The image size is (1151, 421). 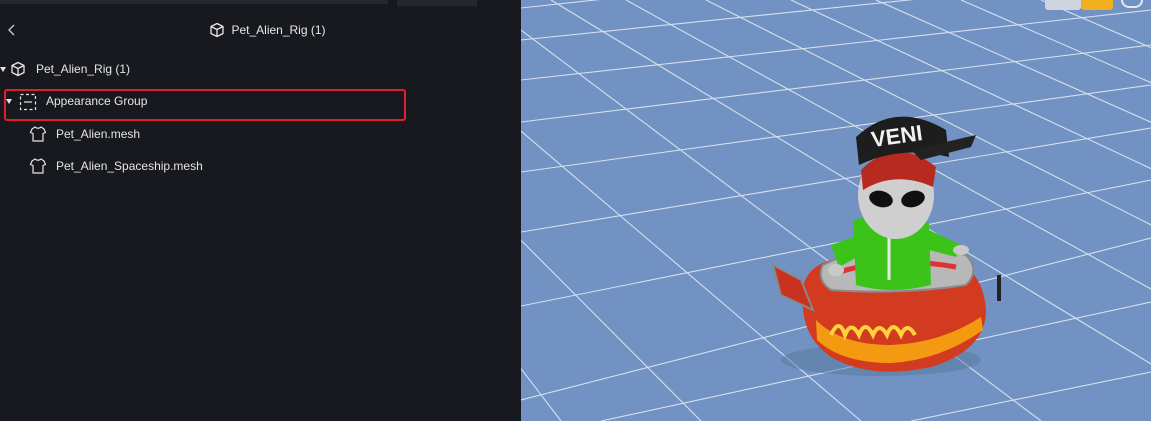 I want to click on page-title: Pet_Alien_Rig (1), so click(x=278, y=30).